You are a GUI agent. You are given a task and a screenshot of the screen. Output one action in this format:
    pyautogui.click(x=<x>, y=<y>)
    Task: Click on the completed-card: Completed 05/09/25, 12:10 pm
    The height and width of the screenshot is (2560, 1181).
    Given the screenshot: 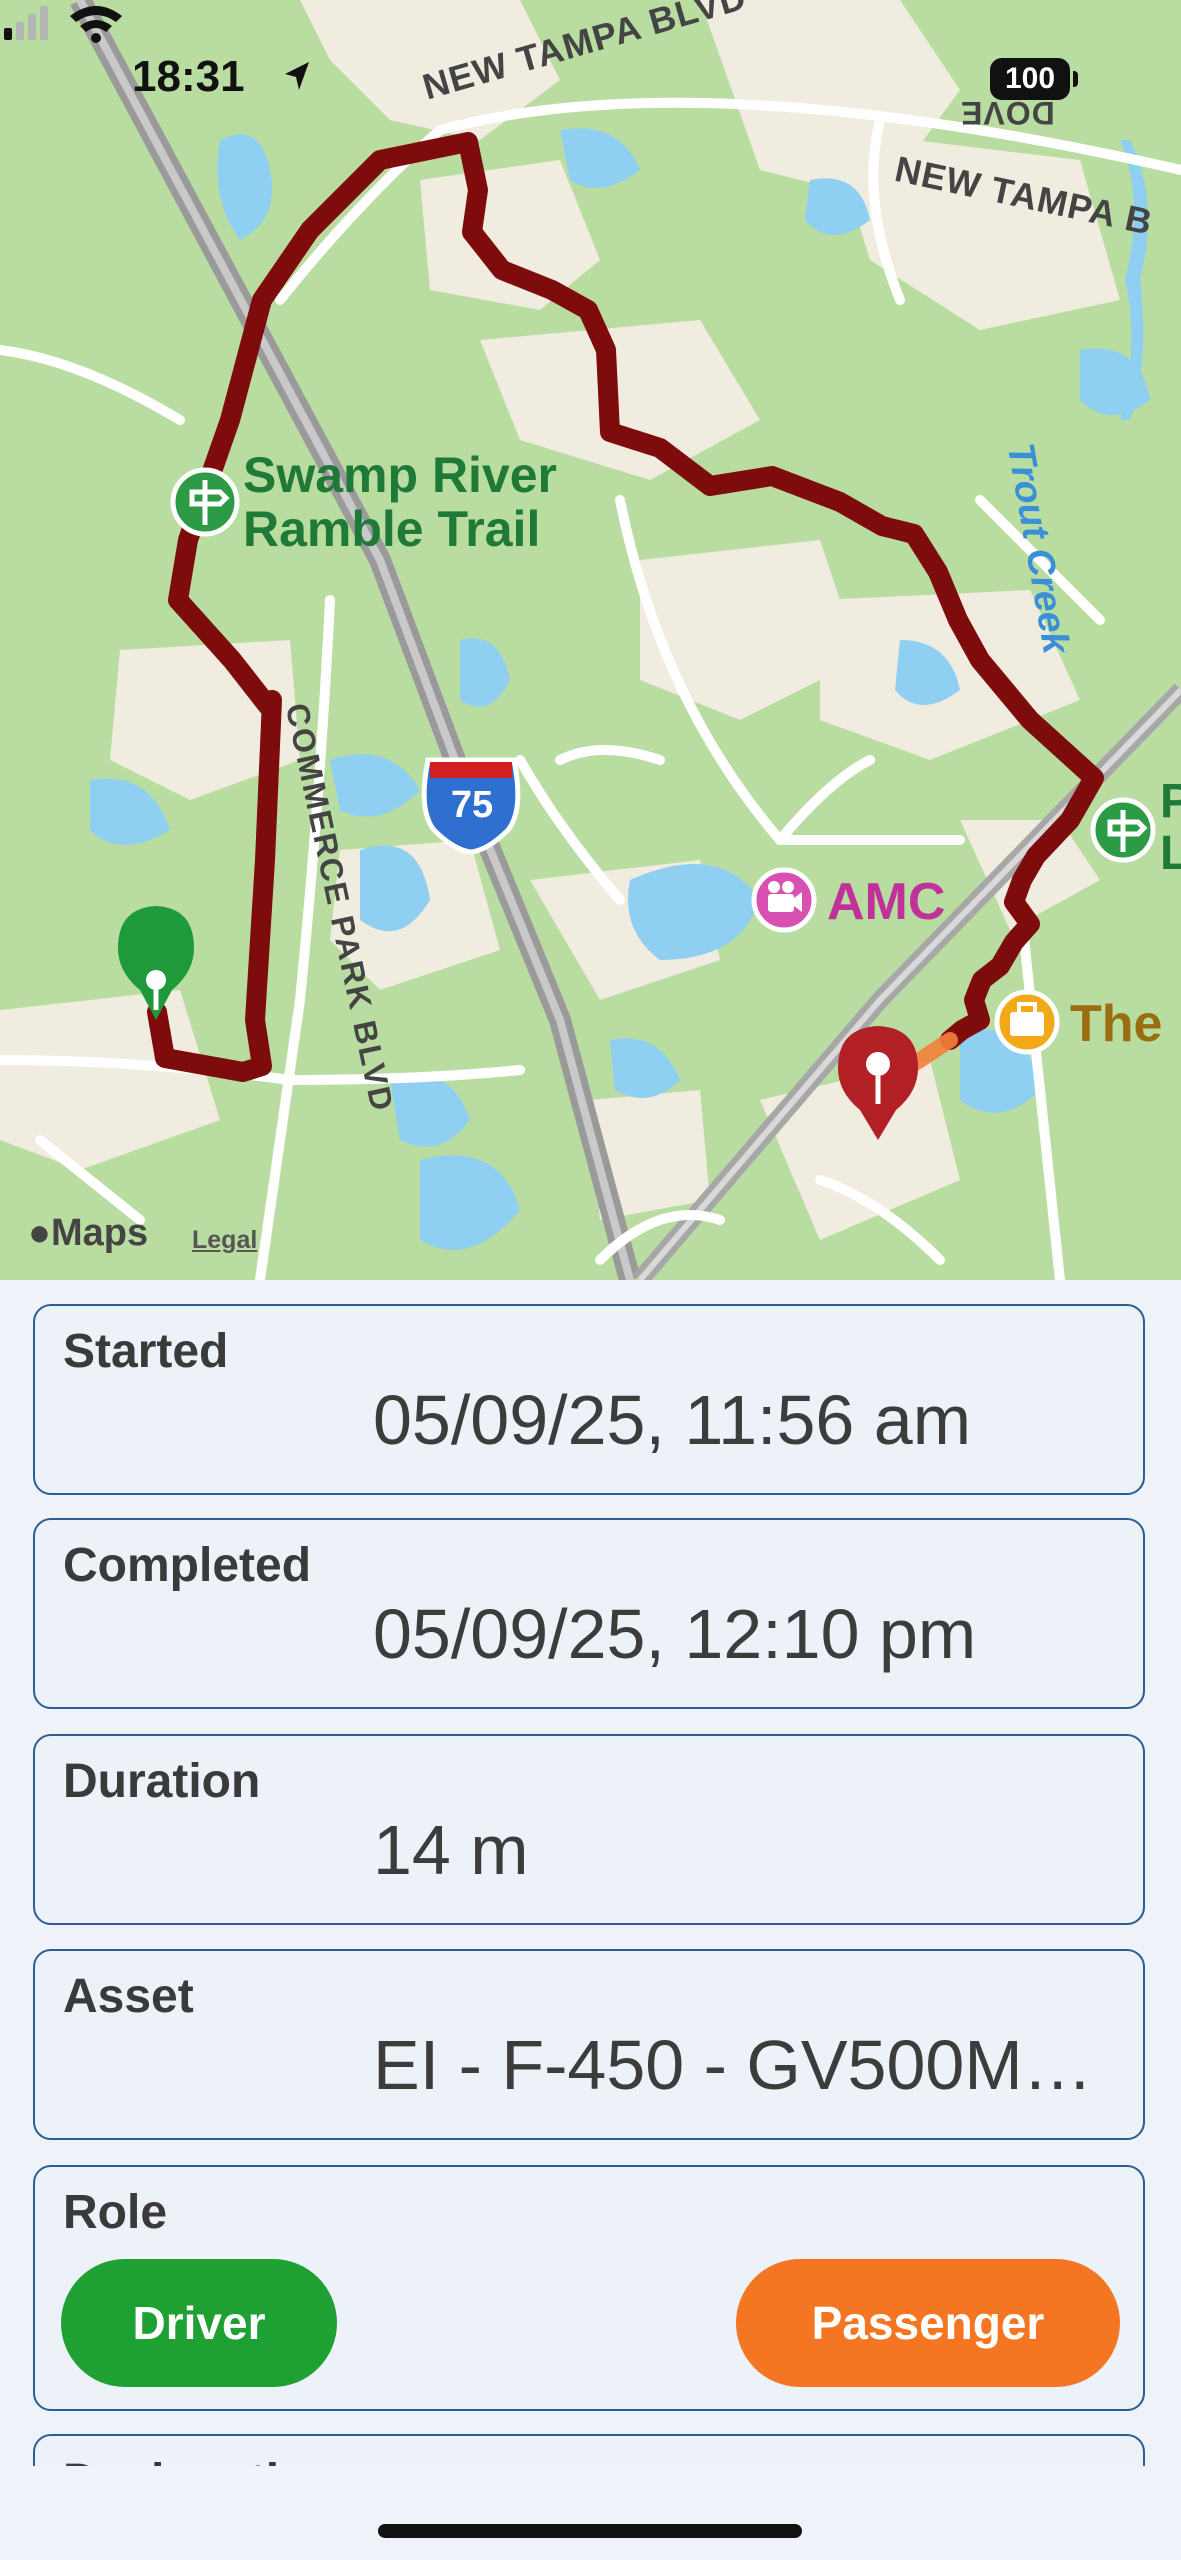 What is the action you would take?
    pyautogui.click(x=589, y=1613)
    